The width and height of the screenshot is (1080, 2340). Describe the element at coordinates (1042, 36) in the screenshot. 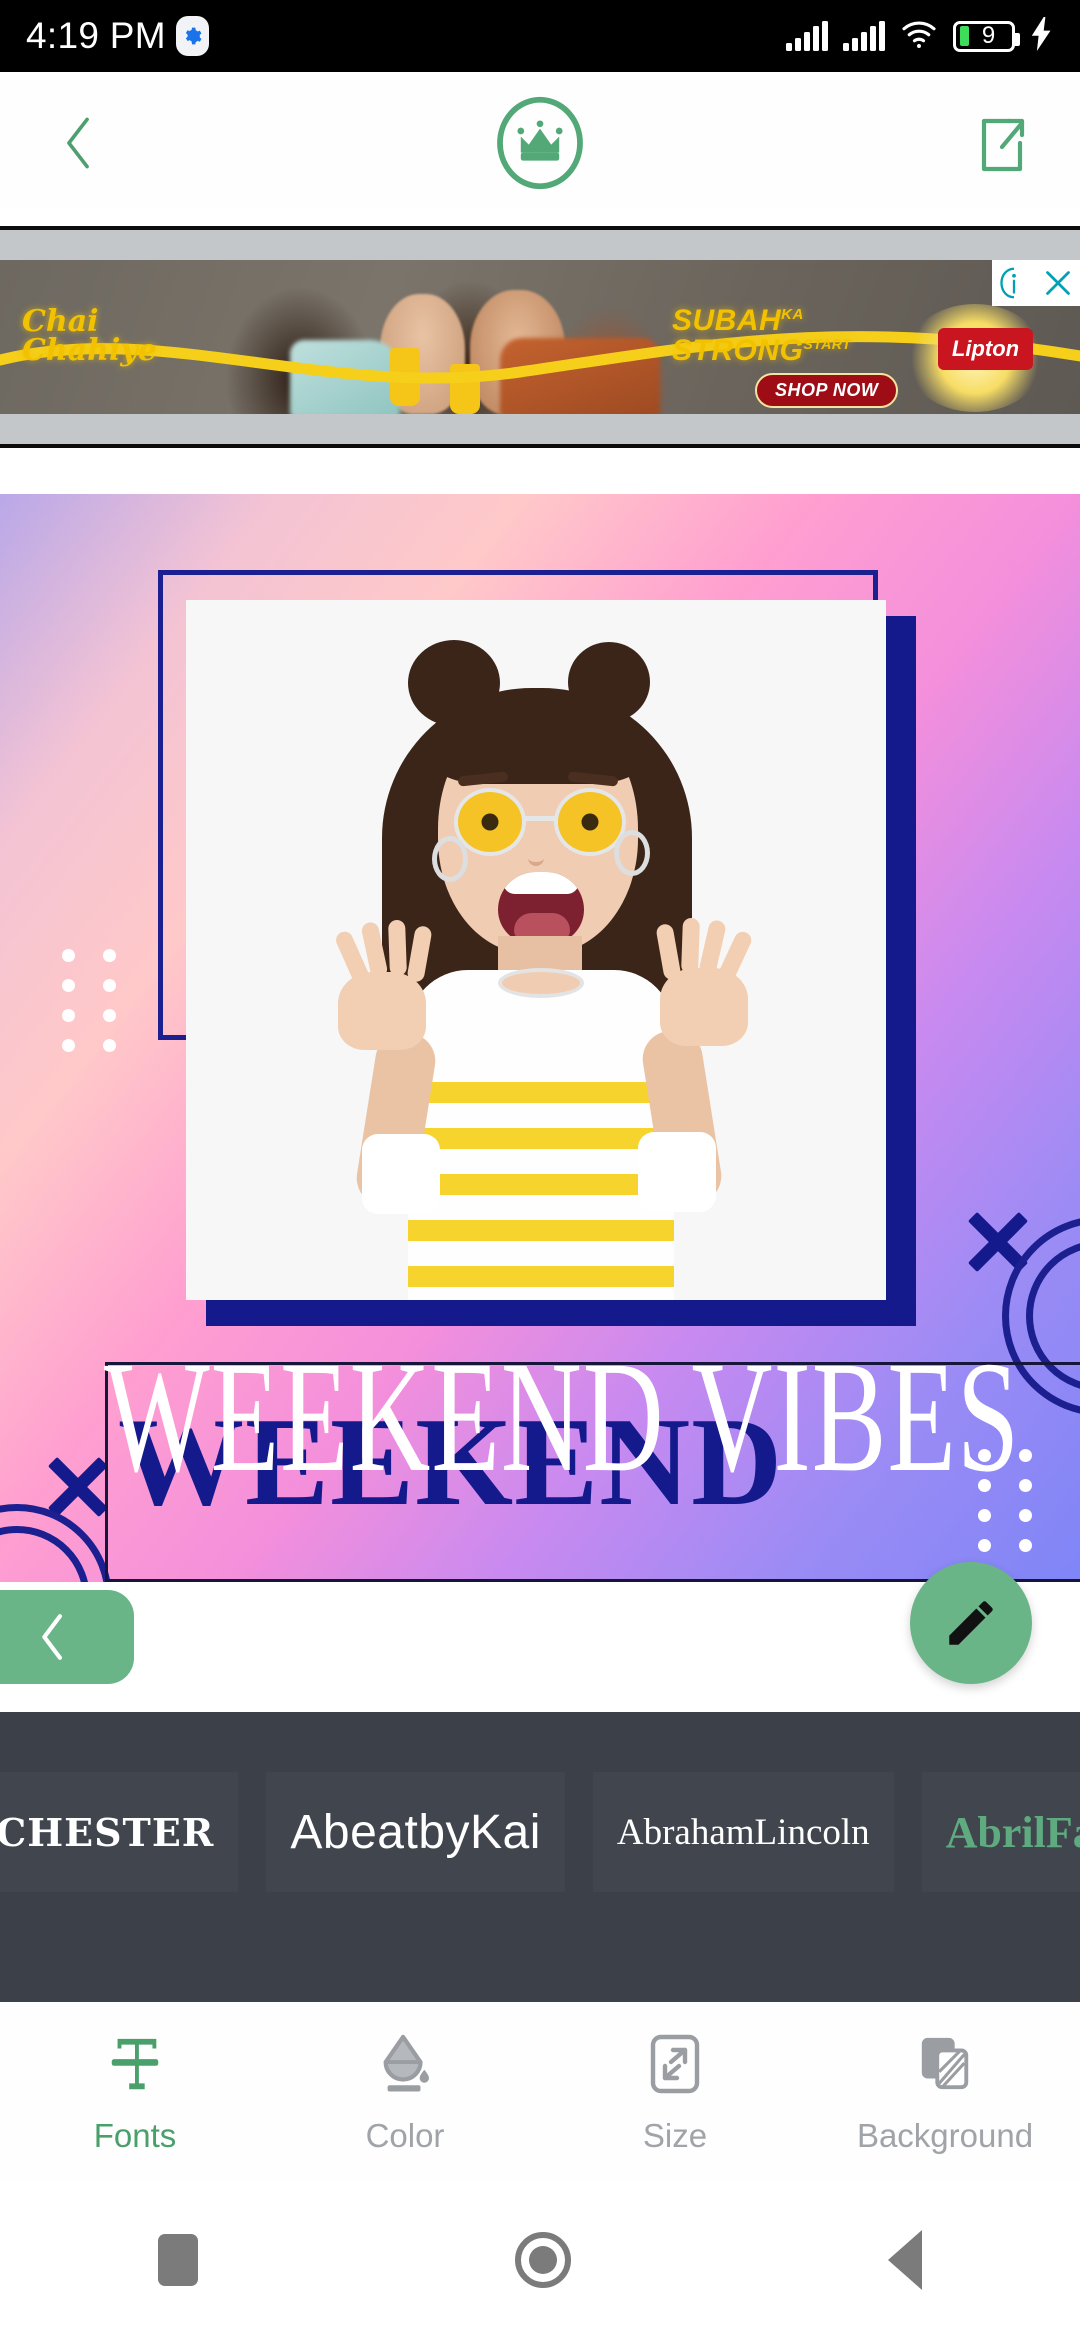

I see `charging-bolt-icon` at that location.